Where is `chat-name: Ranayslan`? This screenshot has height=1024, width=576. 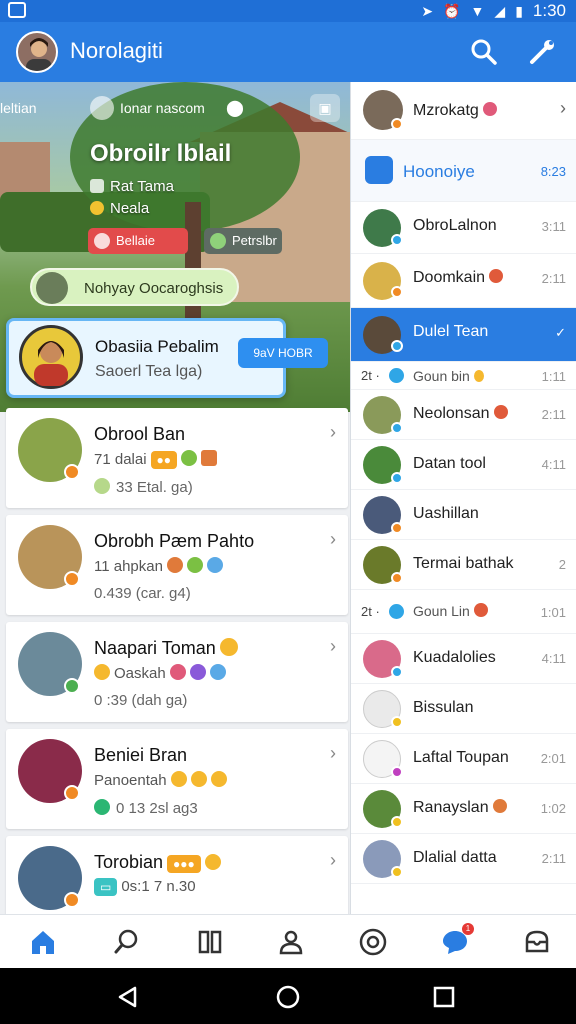 chat-name: Ranayslan is located at coordinates (460, 808).